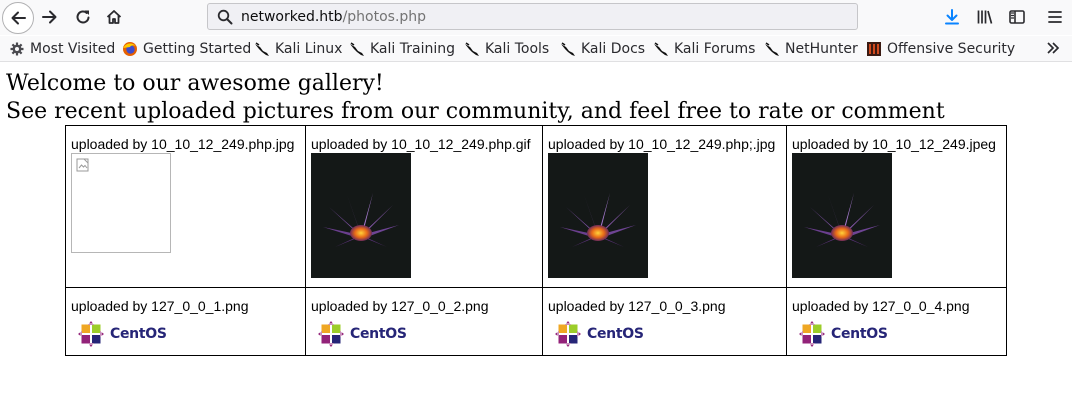 The width and height of the screenshot is (1072, 407). I want to click on bookmark-kali-linux: Kali Linux, so click(298, 49).